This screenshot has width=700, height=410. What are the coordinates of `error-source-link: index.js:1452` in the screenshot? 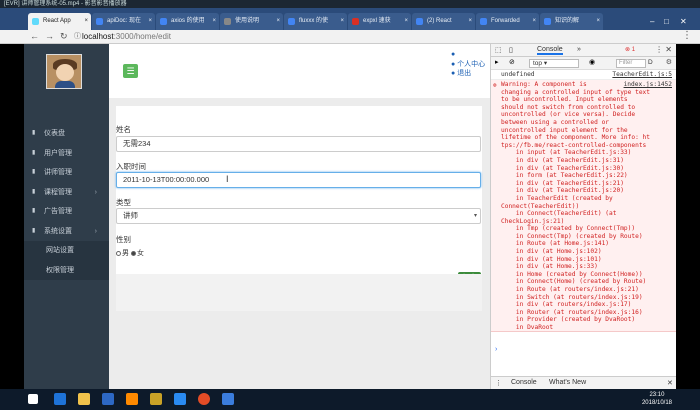 It's located at (648, 85).